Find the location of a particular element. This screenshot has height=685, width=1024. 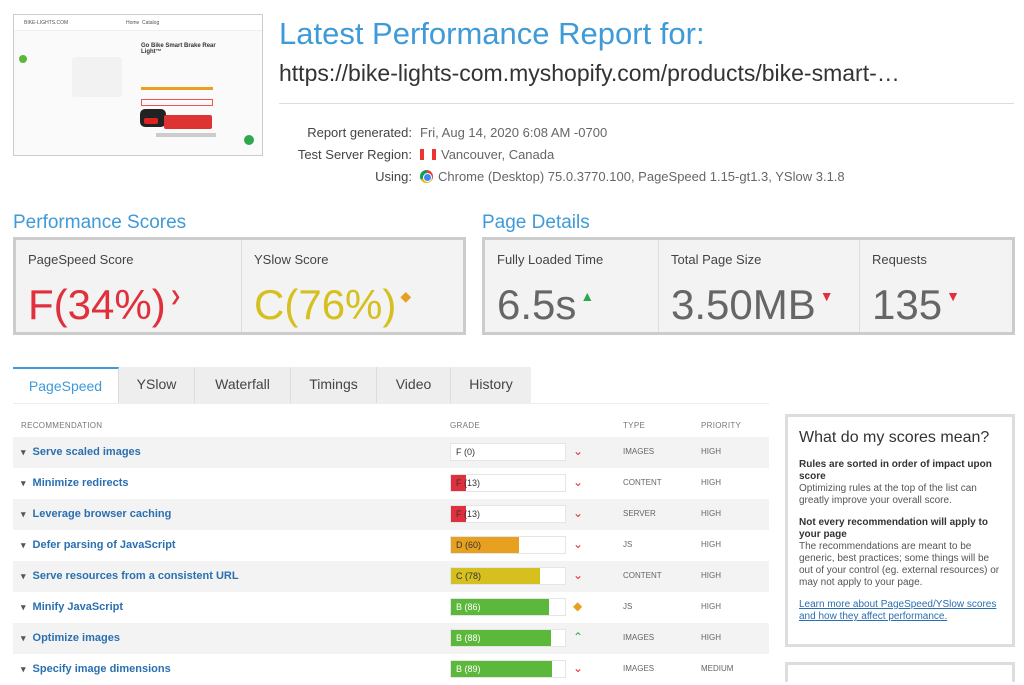

chevron-down-icon: ❯ is located at coordinates (175, 296).